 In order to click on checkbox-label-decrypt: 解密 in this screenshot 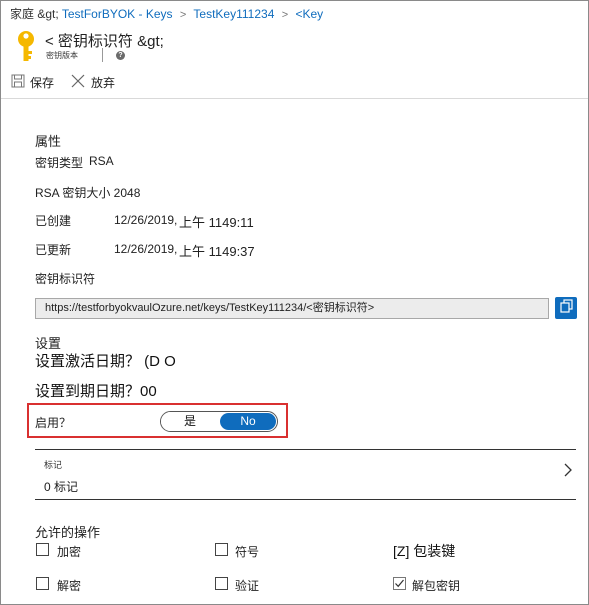, I will do `click(69, 586)`.